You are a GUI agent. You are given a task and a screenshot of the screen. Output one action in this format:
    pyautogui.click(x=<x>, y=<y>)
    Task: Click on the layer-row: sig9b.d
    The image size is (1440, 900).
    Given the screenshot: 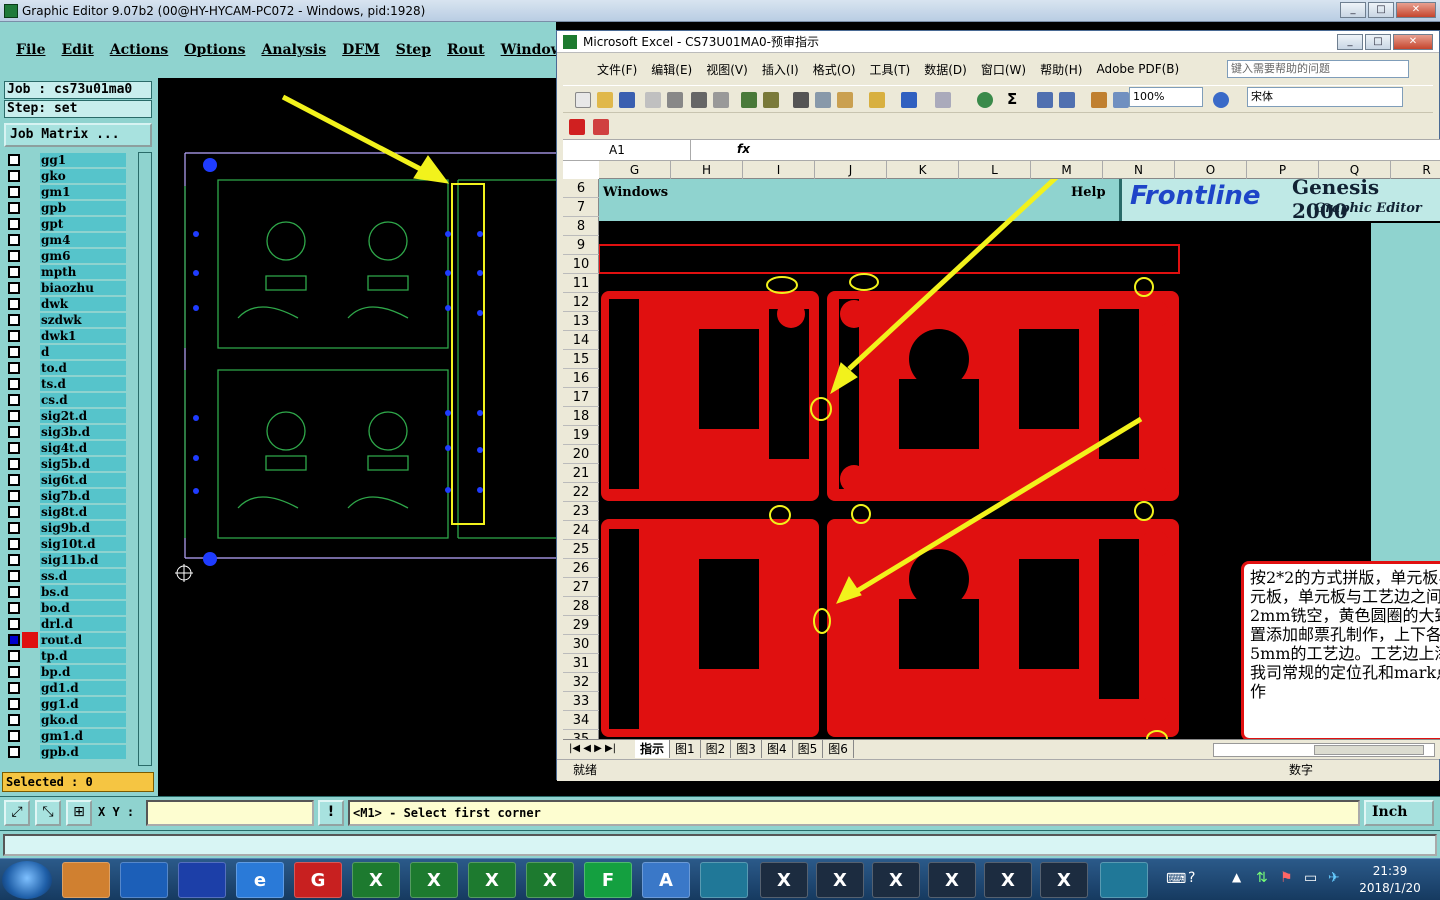 What is the action you would take?
    pyautogui.click(x=65, y=528)
    